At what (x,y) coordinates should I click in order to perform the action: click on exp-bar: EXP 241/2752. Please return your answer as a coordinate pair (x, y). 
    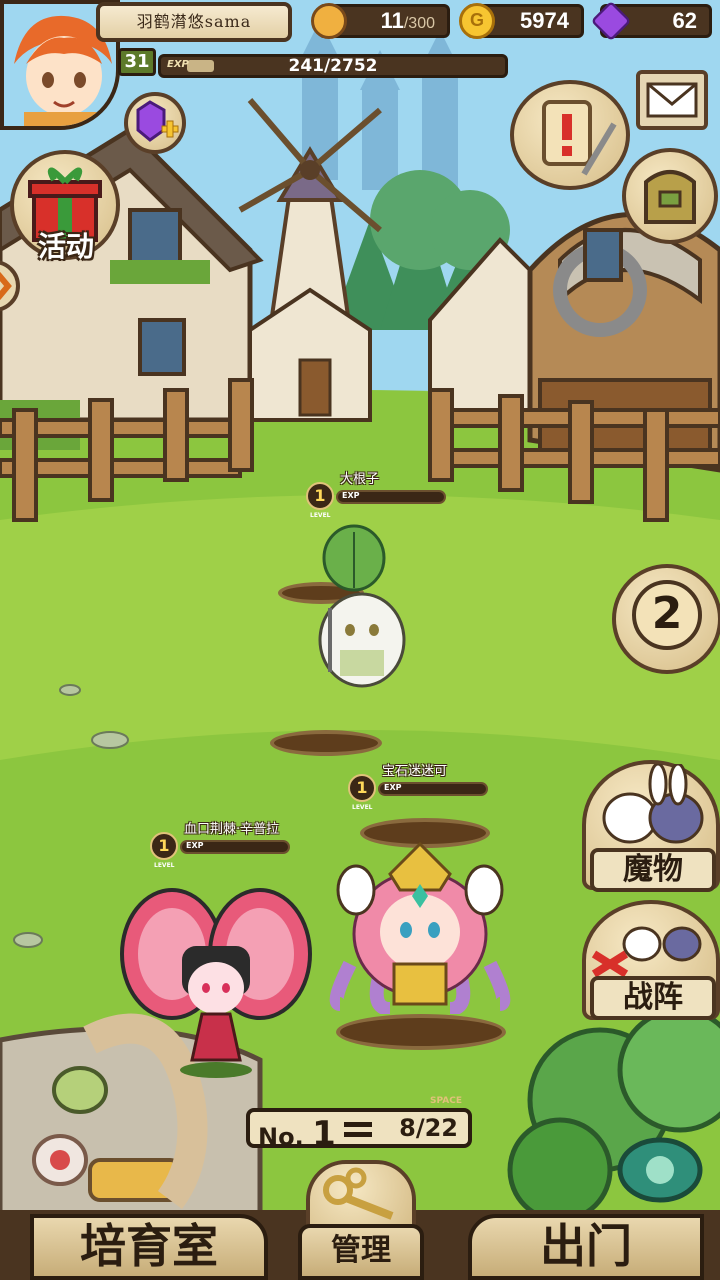
    Looking at the image, I should click on (333, 66).